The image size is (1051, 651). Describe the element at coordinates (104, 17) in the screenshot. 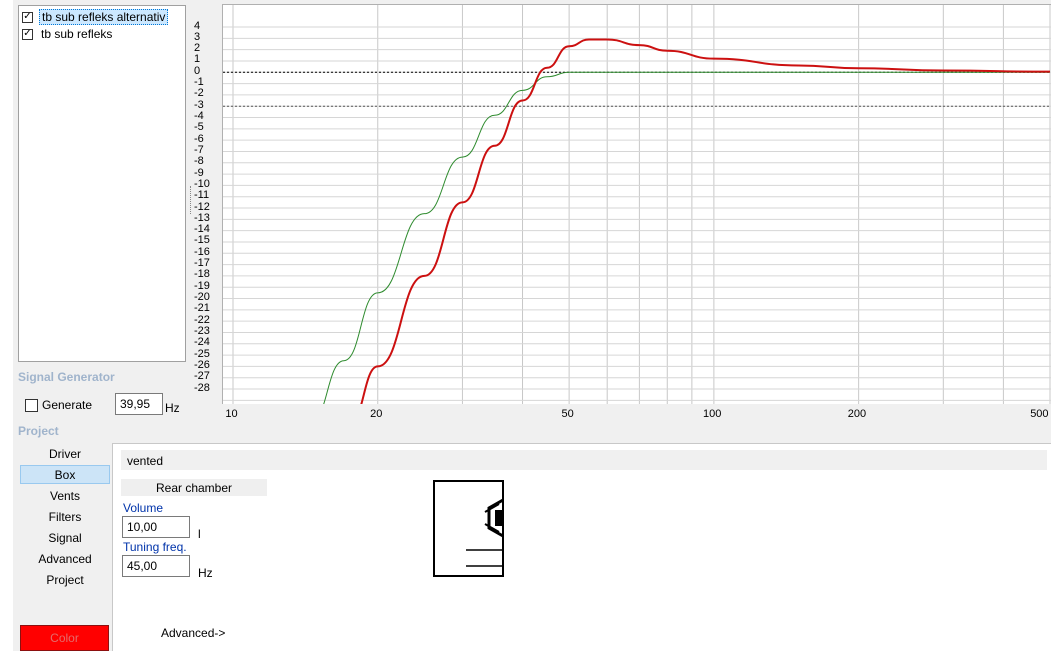

I see `series-label: tb sub refleks alternativ` at that location.